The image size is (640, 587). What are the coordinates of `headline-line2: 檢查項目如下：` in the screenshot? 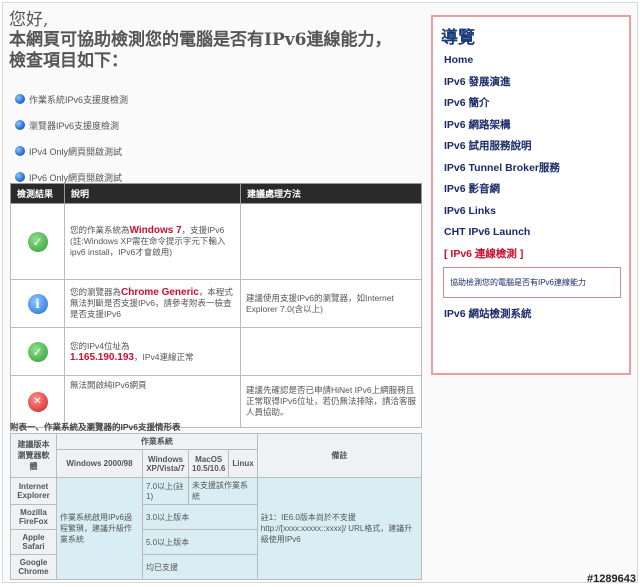 It's located at (68, 61).